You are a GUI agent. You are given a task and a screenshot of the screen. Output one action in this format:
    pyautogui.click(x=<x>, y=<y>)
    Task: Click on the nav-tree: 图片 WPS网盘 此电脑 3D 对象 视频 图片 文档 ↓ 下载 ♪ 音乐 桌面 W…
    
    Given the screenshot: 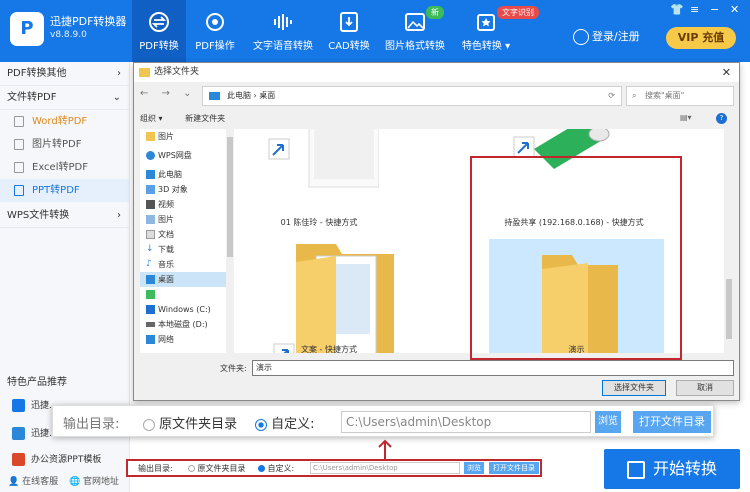 What is the action you would take?
    pyautogui.click(x=183, y=241)
    